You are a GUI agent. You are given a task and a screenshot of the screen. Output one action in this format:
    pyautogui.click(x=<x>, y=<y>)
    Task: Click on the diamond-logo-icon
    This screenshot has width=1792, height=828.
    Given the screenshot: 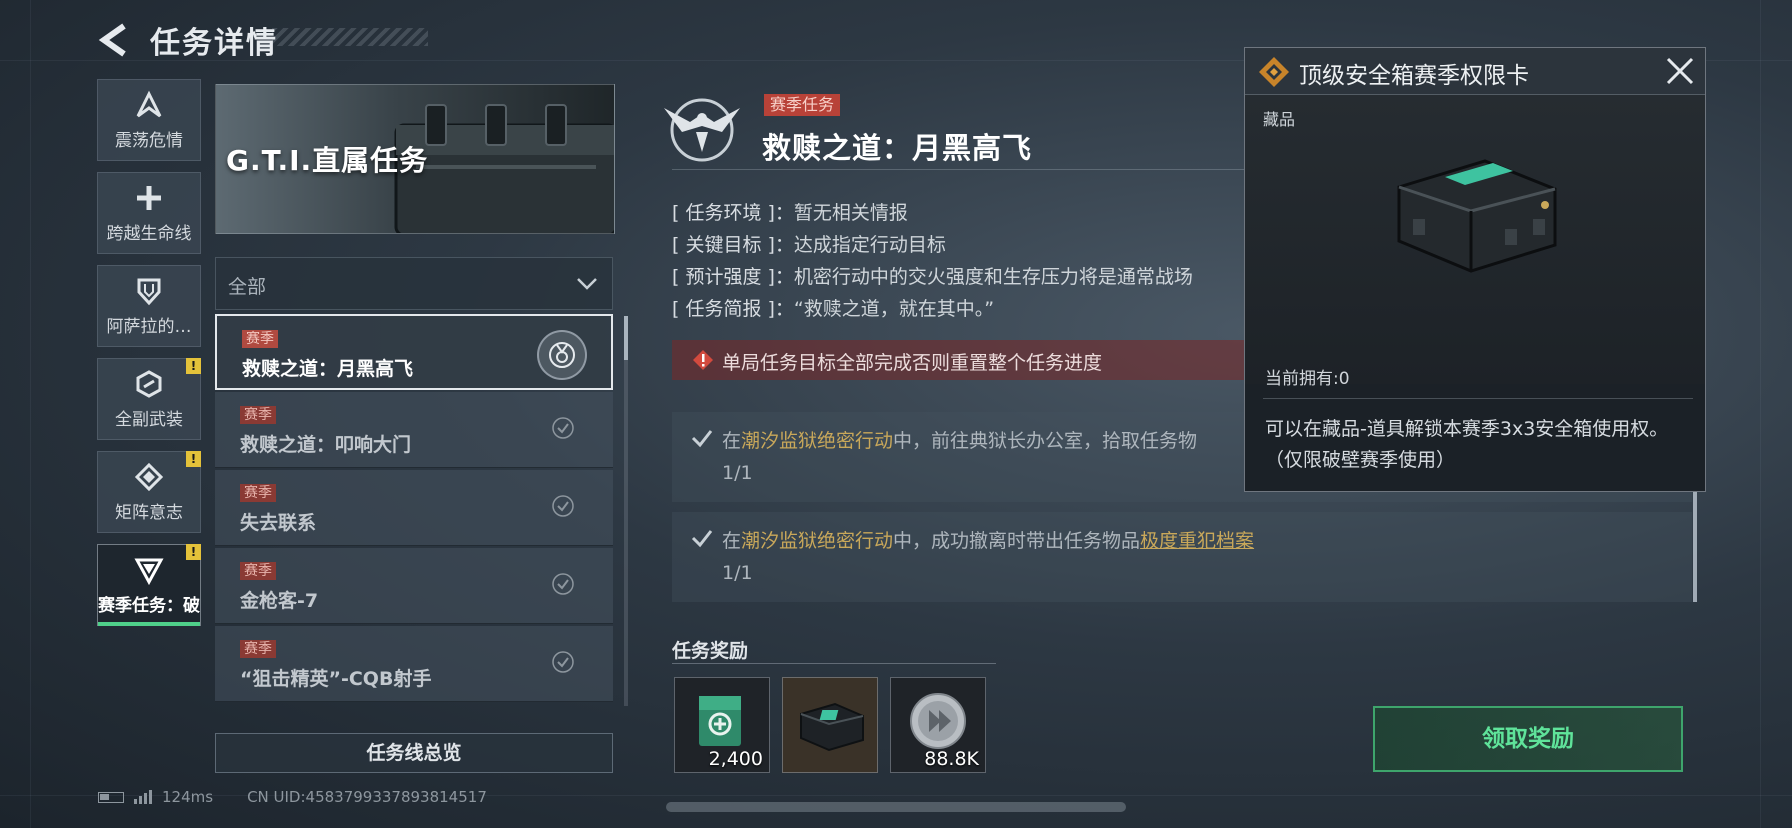 What is the action you would take?
    pyautogui.click(x=1274, y=72)
    